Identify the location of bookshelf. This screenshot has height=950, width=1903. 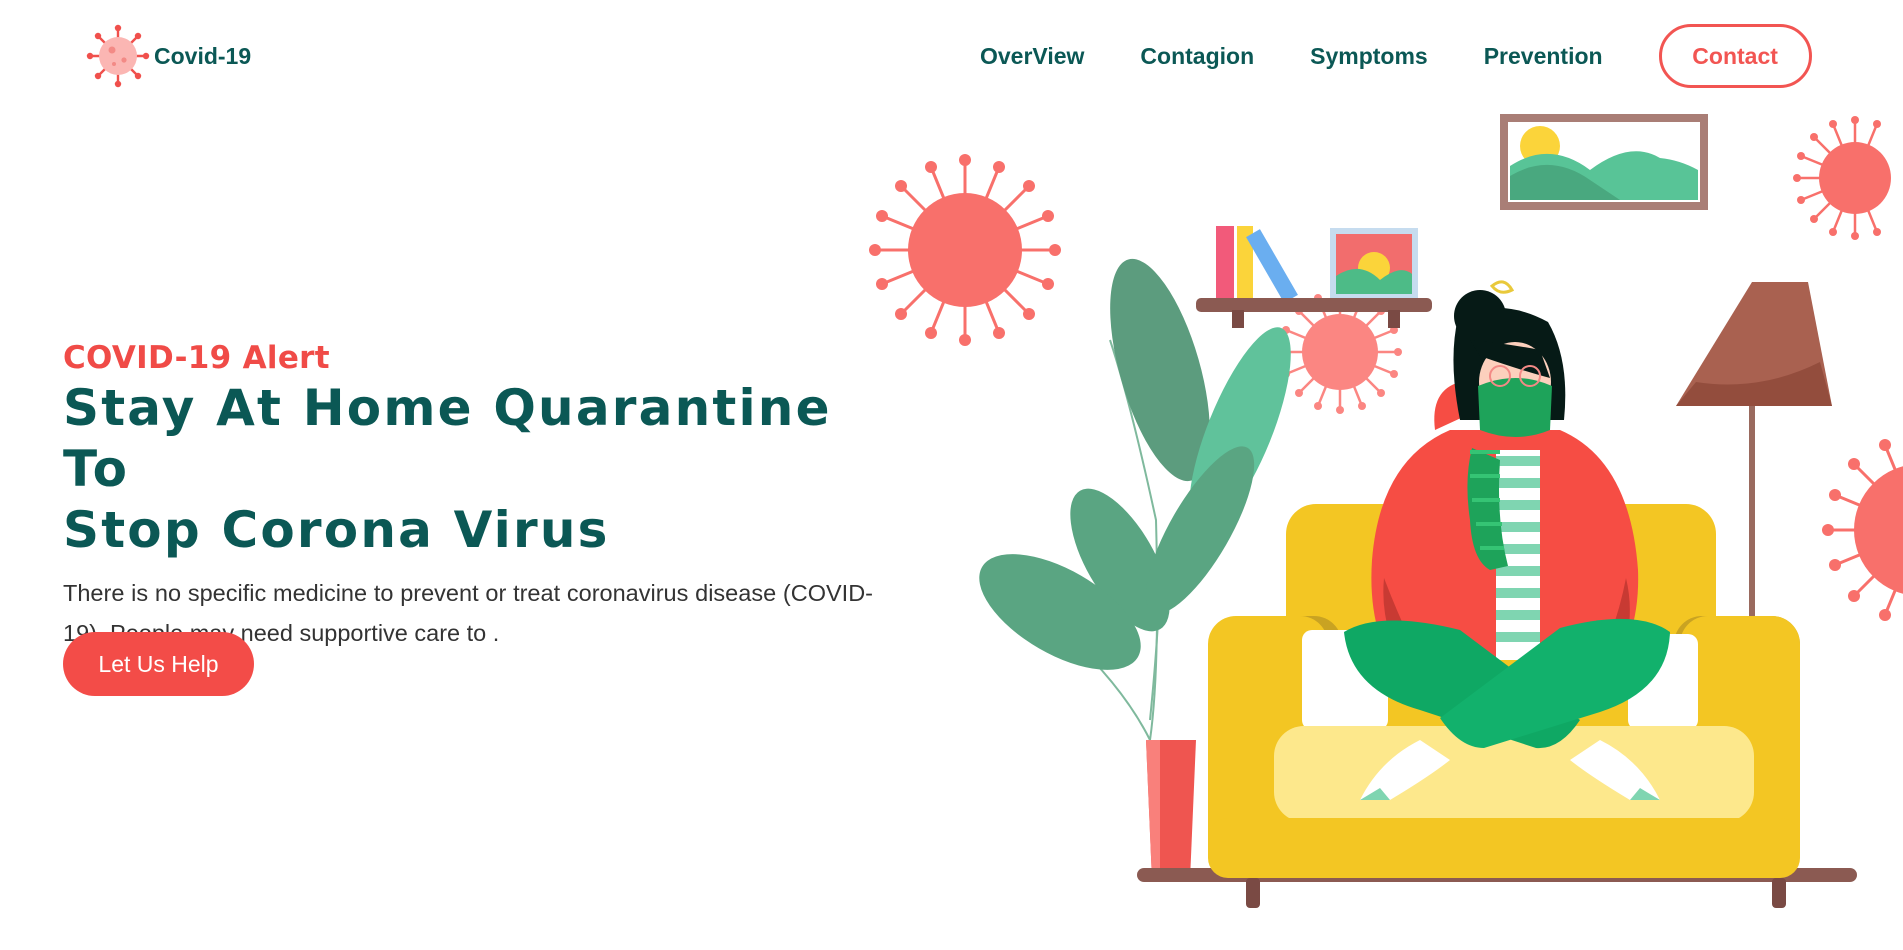
(1314, 277).